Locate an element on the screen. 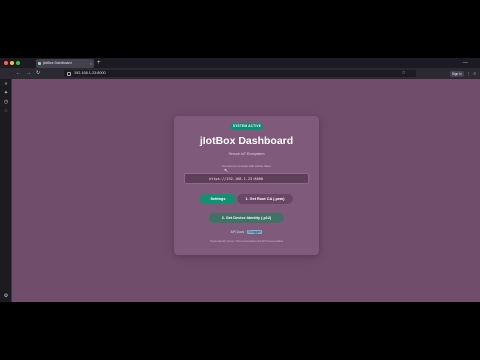 The width and height of the screenshot is (480, 360). account-button: Sign in is located at coordinates (456, 73).